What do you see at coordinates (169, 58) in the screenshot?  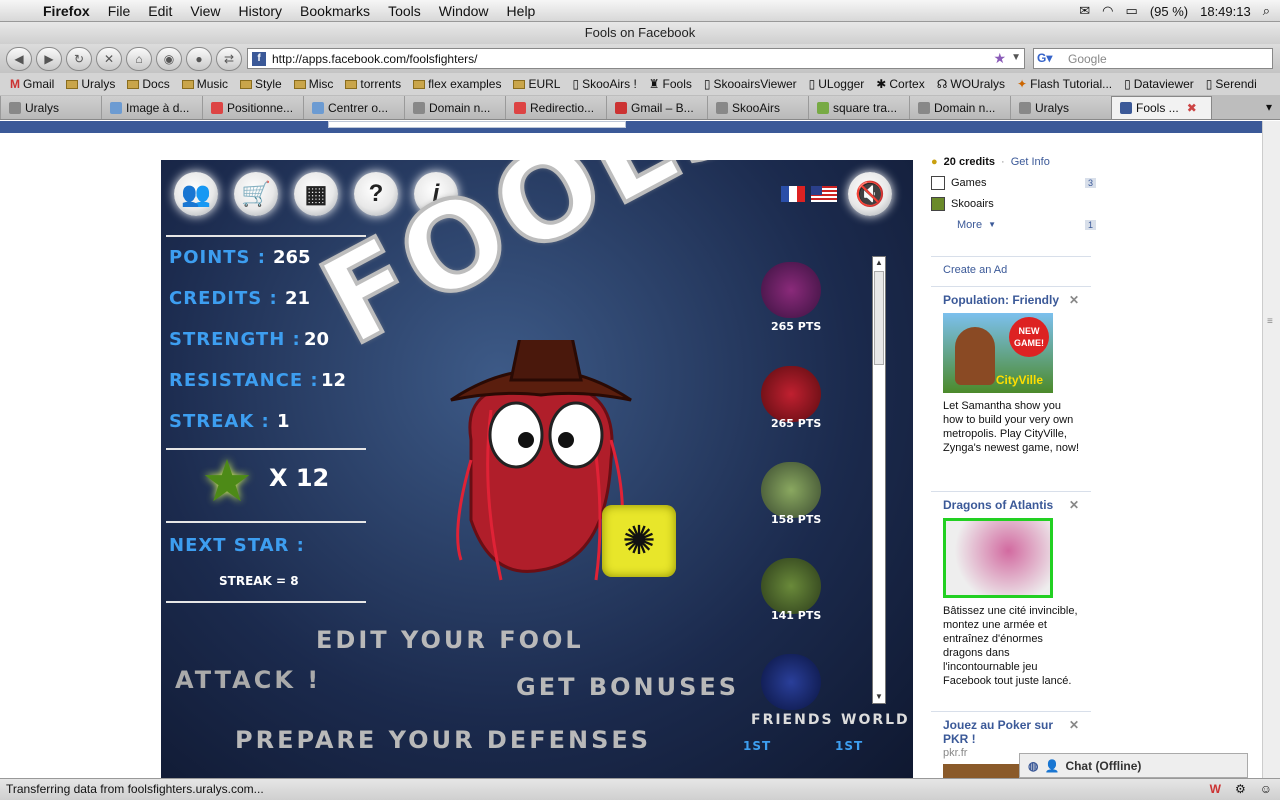 I see `extension-icon: ◉` at bounding box center [169, 58].